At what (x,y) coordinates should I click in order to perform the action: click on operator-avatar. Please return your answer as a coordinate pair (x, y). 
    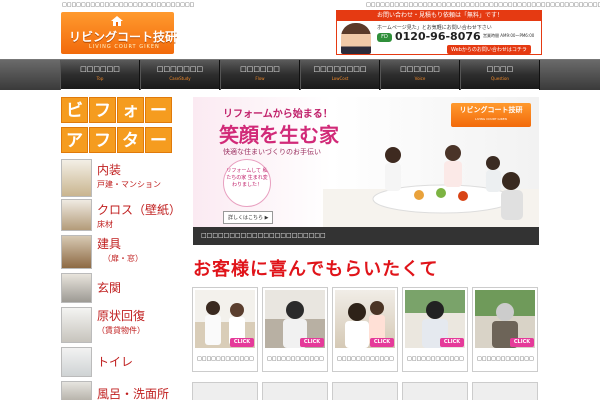
    Looking at the image, I should click on (356, 38).